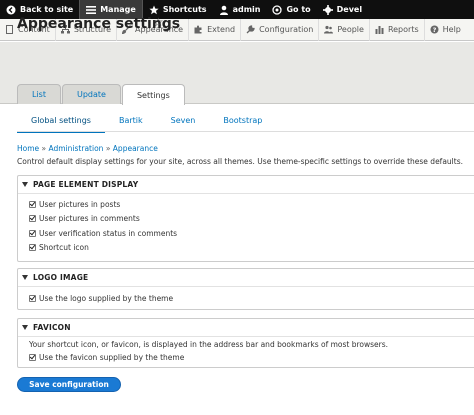 Image resolution: width=474 pixels, height=415 pixels. Describe the element at coordinates (221, 29) in the screenshot. I see `tray-item-label: Extend` at that location.